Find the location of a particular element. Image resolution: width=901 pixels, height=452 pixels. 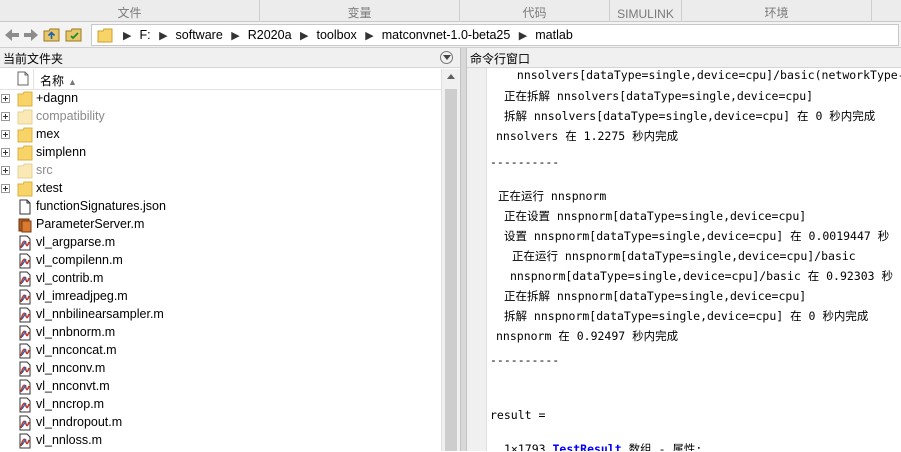

scroll-up-arrow-icon is located at coordinates (451, 77).